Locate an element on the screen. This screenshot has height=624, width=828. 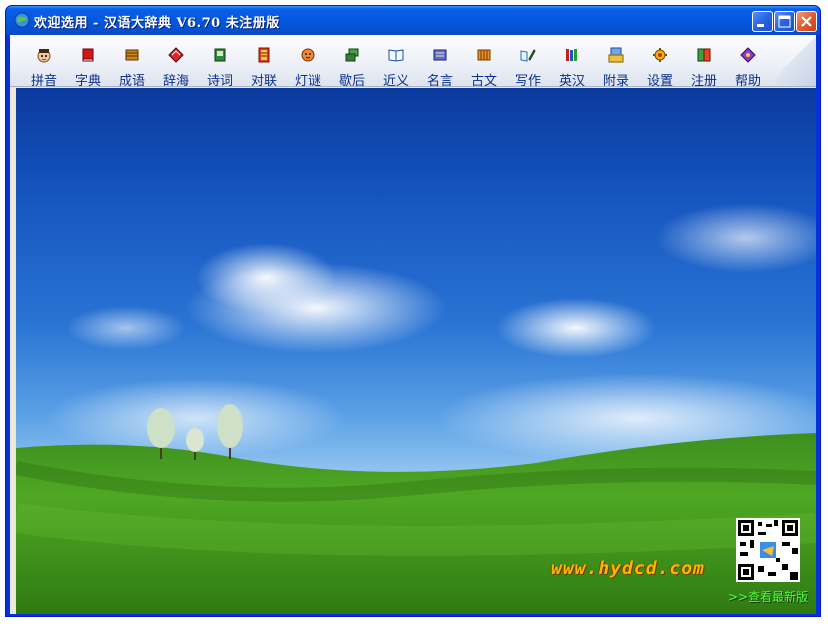
tool-label: 英汉 is located at coordinates (571, 81).